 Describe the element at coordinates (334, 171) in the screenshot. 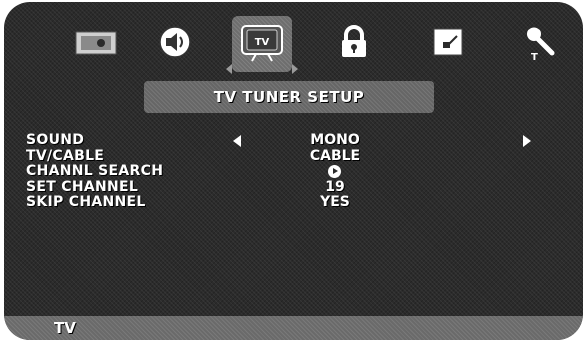

I see `play-icon` at that location.